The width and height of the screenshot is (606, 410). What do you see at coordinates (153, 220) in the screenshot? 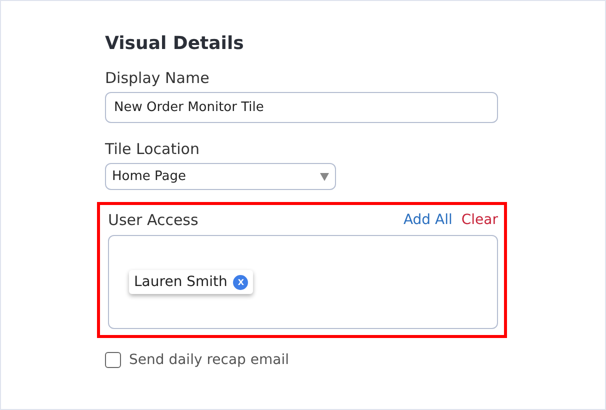
I see `field-label: User Access` at bounding box center [153, 220].